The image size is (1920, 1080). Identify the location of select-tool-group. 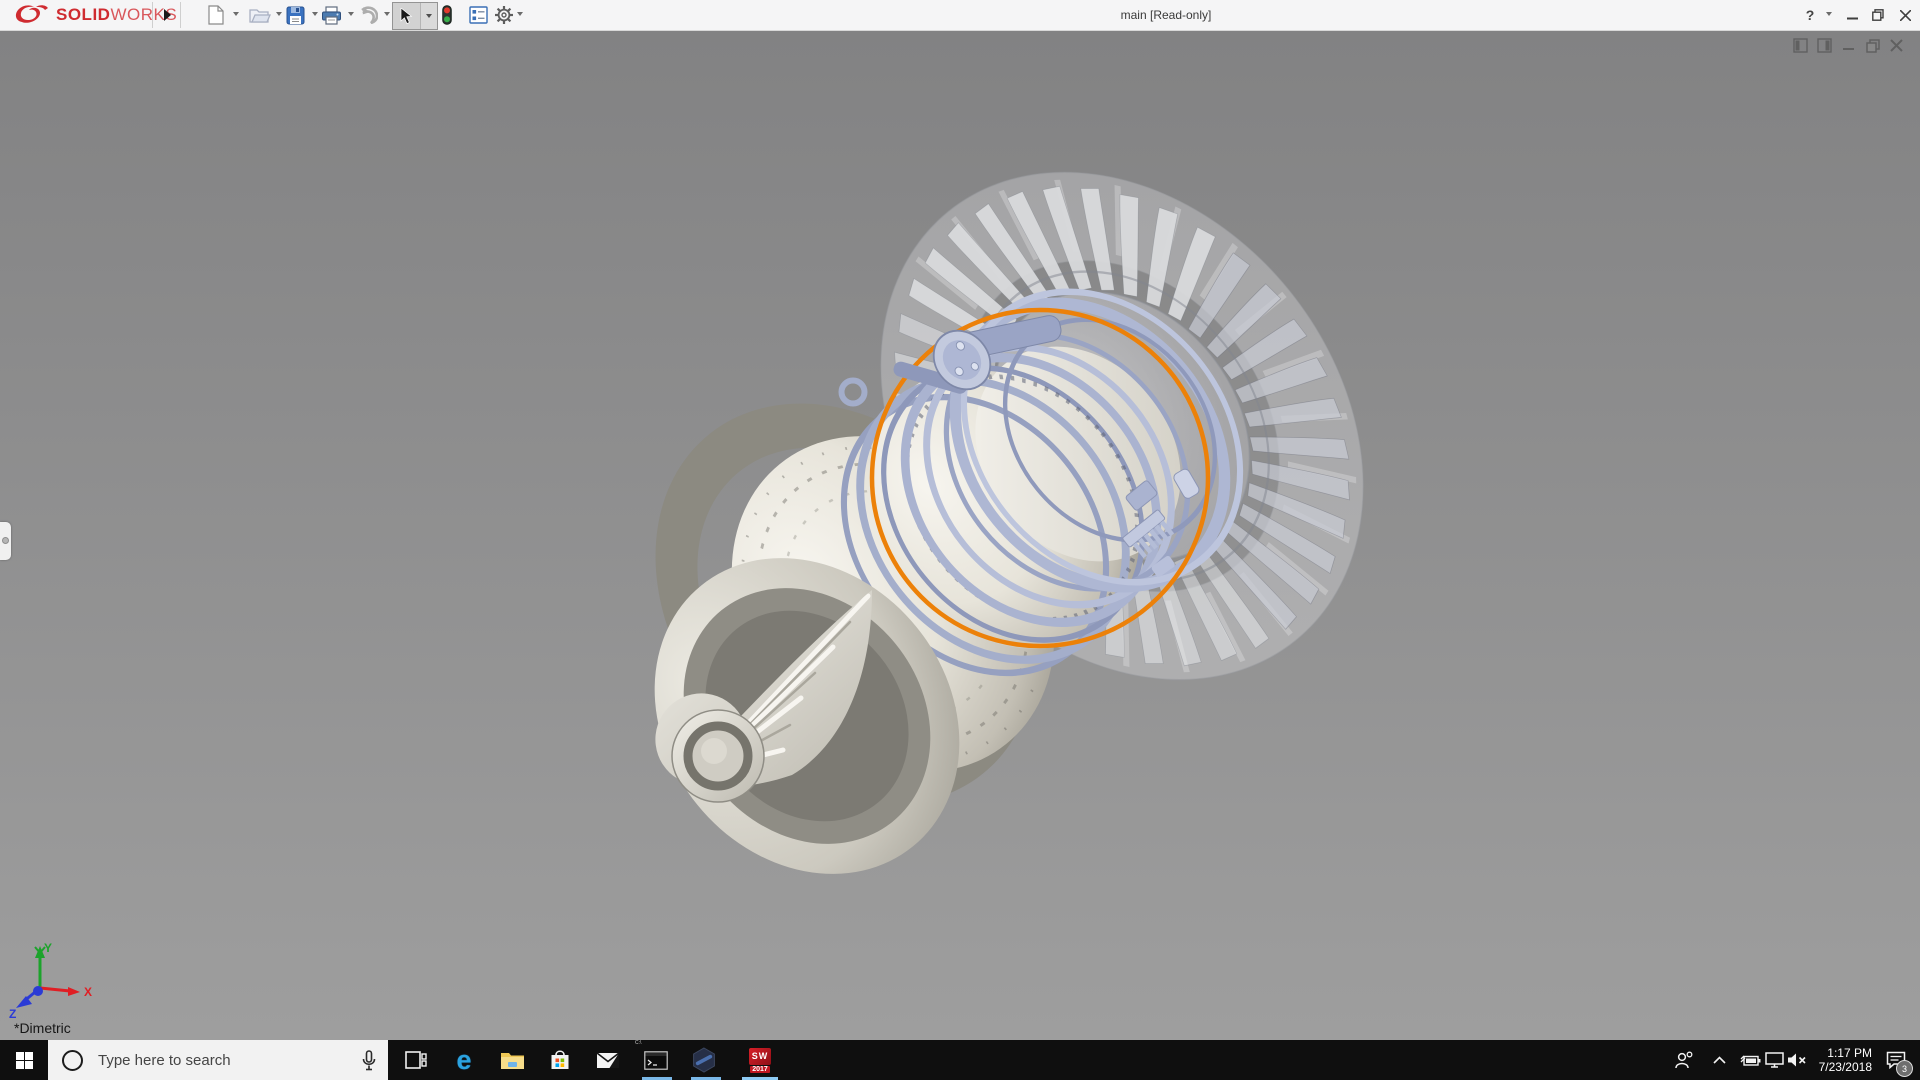
(415, 16).